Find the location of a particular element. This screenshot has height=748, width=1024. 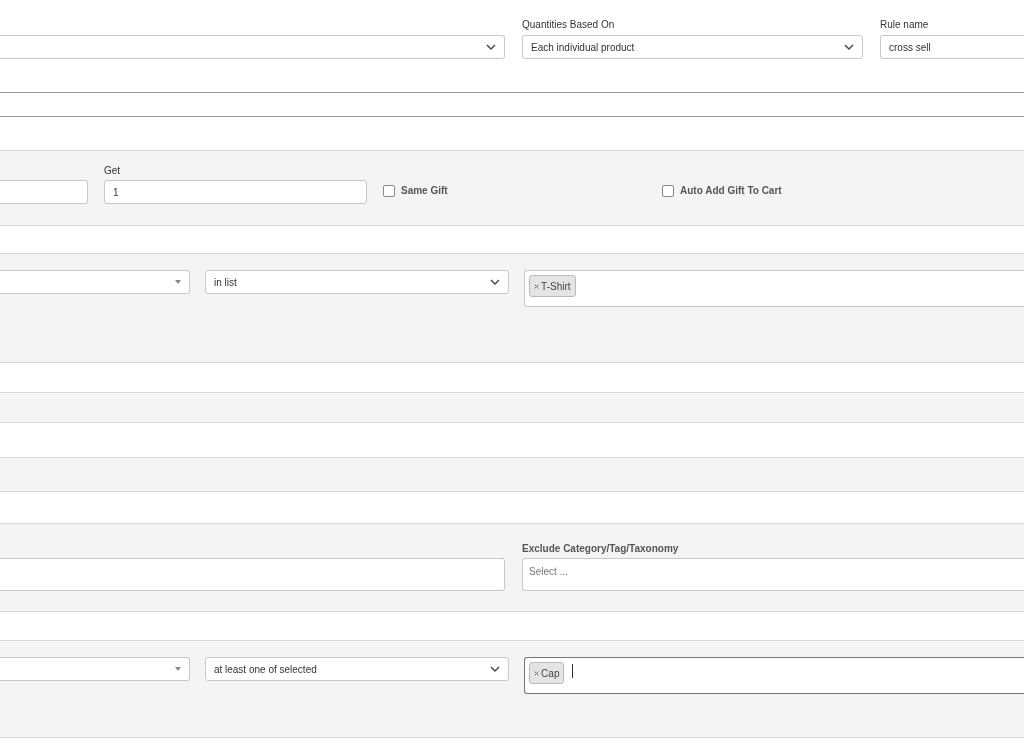

field-label: Quantities Based On is located at coordinates (569, 23).